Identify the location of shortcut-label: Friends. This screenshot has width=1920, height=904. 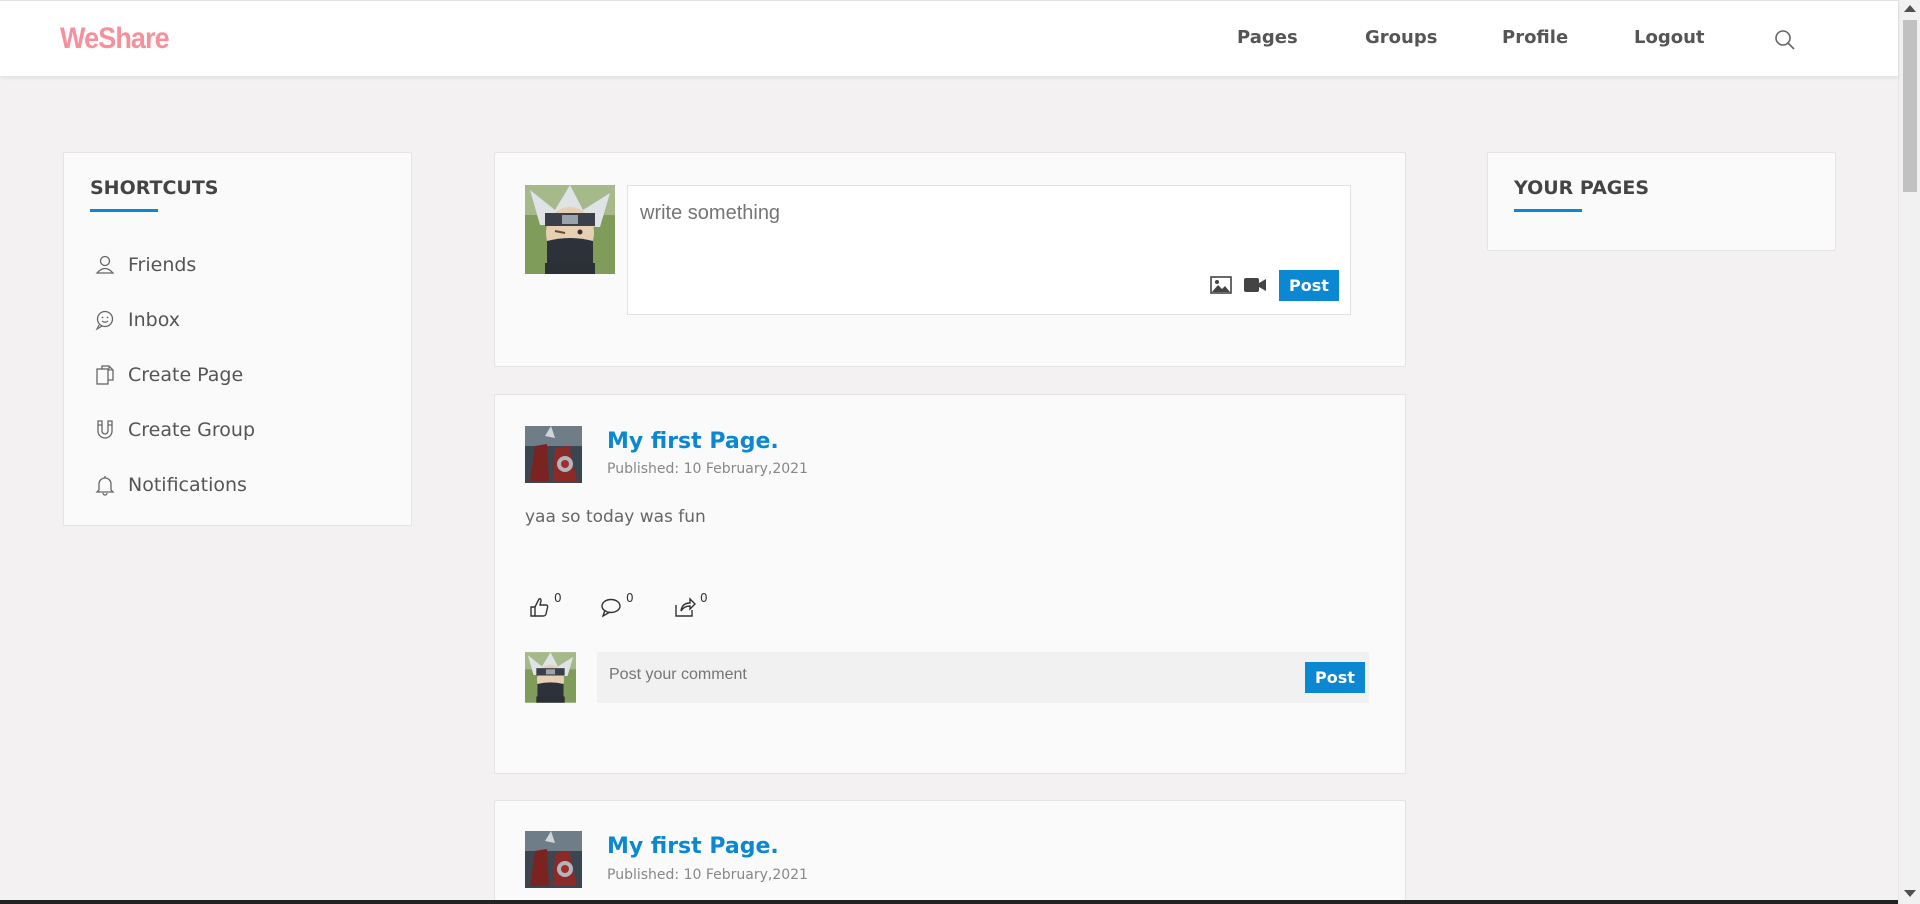
(162, 265).